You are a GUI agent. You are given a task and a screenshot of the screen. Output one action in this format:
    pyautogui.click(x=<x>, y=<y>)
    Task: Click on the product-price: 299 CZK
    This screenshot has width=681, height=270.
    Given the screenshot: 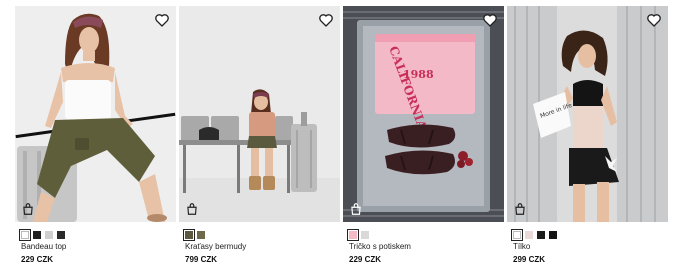 What is the action you would take?
    pyautogui.click(x=529, y=259)
    